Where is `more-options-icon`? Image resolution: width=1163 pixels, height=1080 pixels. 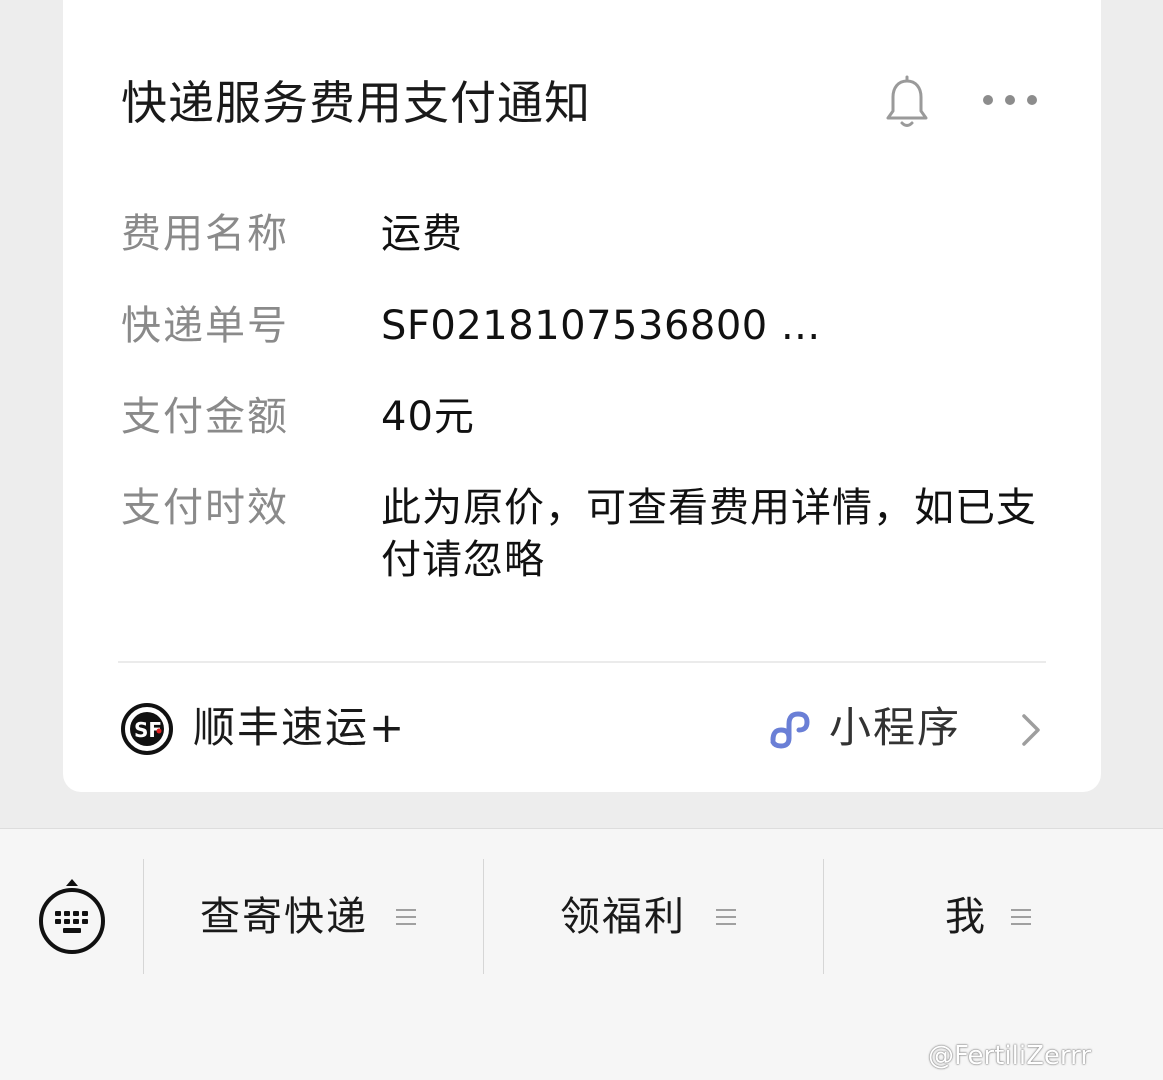 more-options-icon is located at coordinates (1010, 100).